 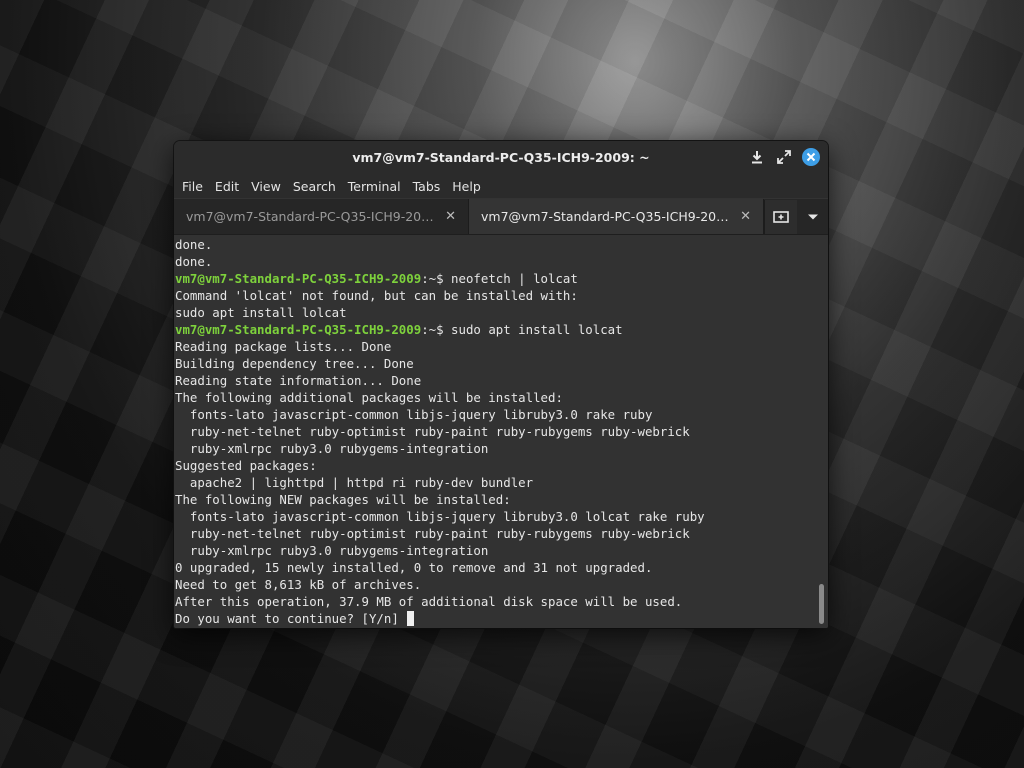 What do you see at coordinates (298, 380) in the screenshot?
I see `output-text: Reading state information... Done` at bounding box center [298, 380].